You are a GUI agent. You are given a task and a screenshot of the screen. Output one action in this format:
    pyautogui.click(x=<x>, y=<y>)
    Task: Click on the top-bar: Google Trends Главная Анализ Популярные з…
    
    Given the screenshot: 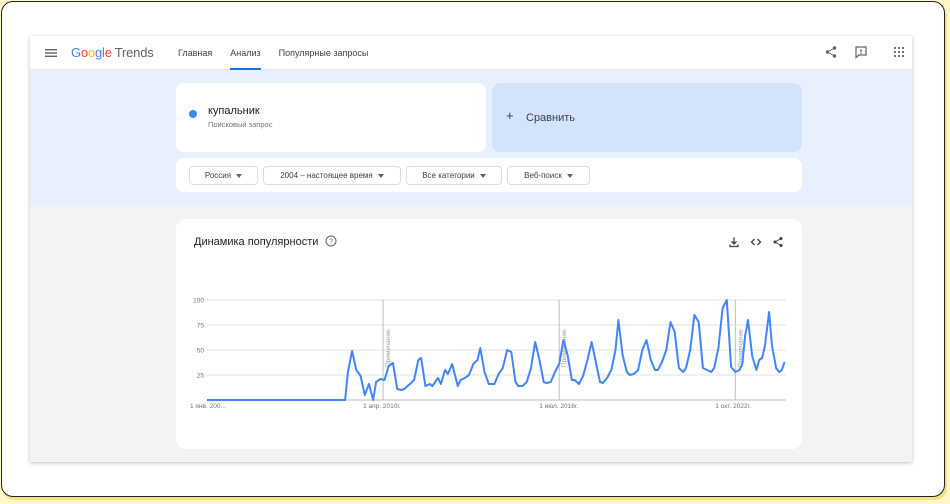 What is the action you would take?
    pyautogui.click(x=471, y=53)
    